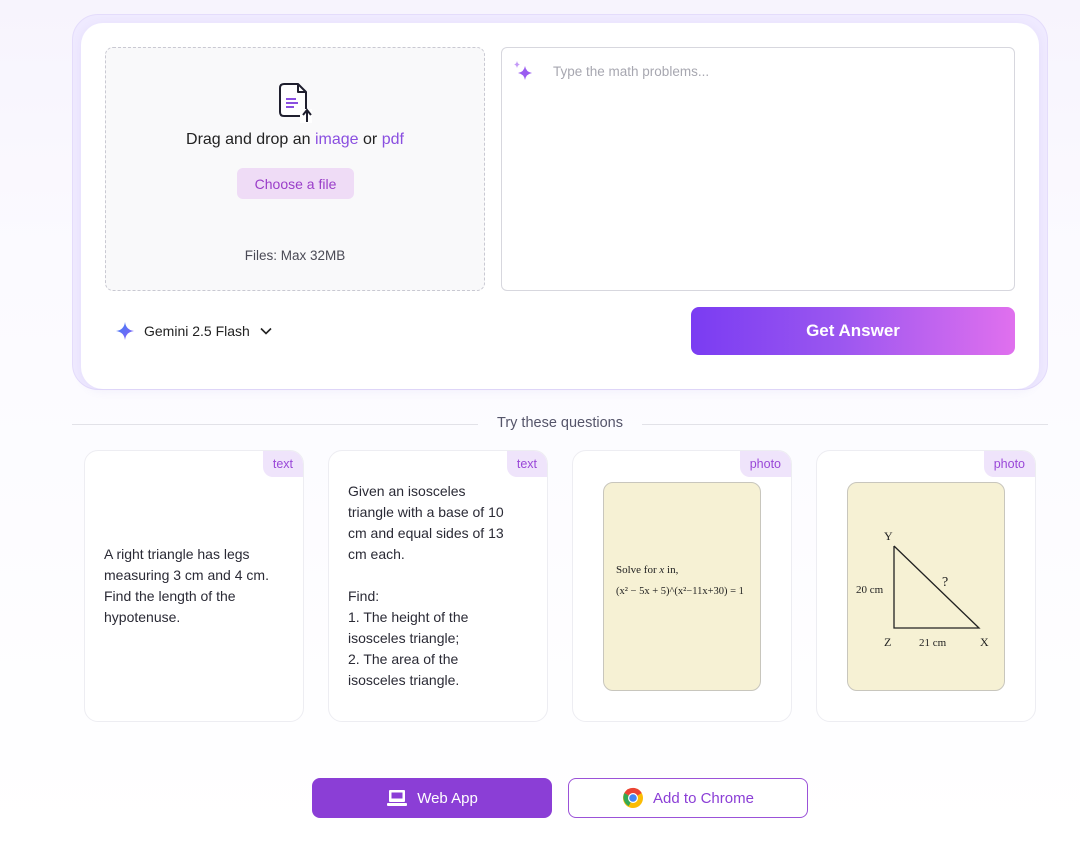 The image size is (1080, 841). I want to click on drop-instructions: Drag and drop an image or pdf, so click(295, 139).